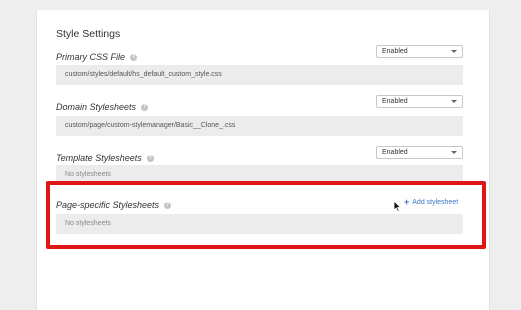 This screenshot has width=521, height=310. I want to click on domain-stylesheets-status-value: Enabled, so click(395, 101).